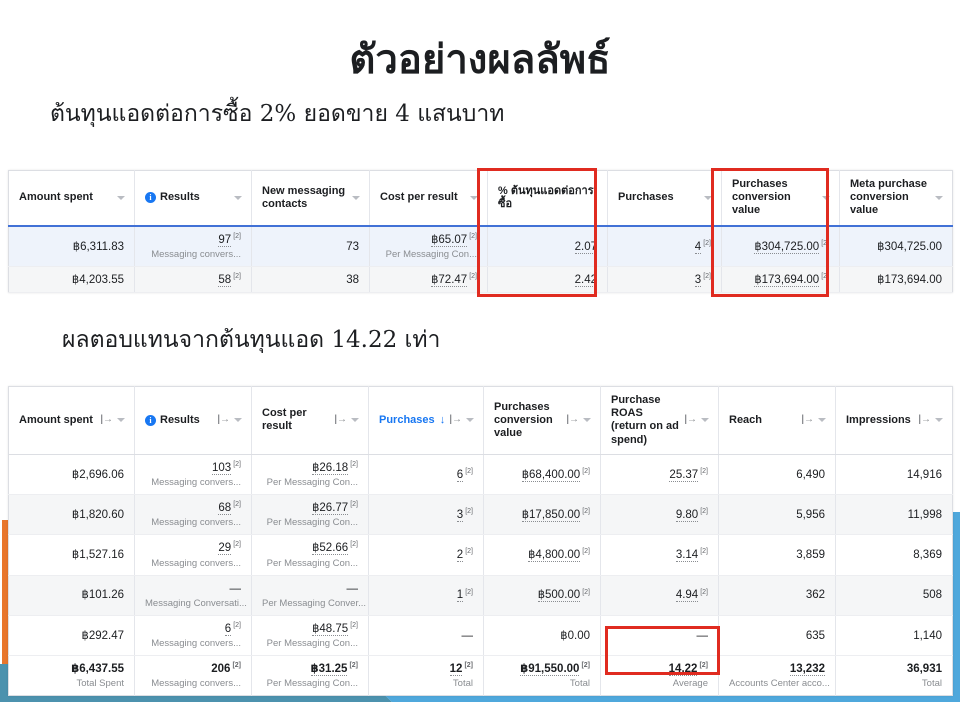  Describe the element at coordinates (777, 420) in the screenshot. I see `column-header-reach: Reach |→` at that location.